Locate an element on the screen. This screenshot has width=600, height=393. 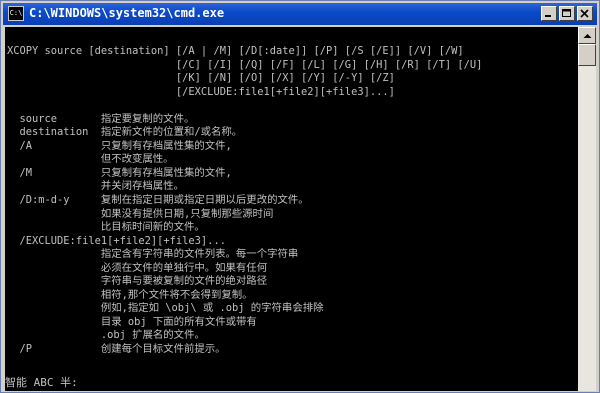
close-button is located at coordinates (585, 13).